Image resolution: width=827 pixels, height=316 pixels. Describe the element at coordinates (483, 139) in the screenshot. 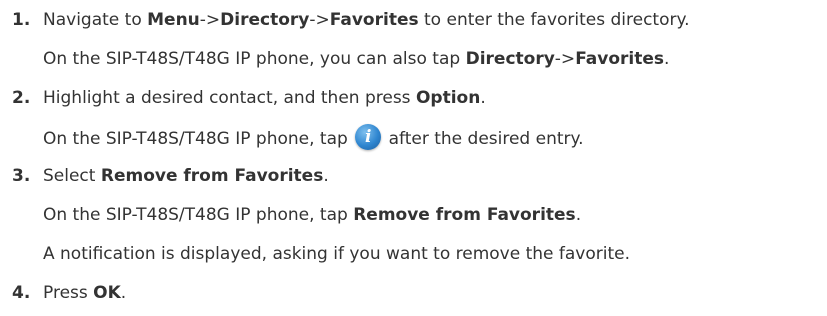

I see `step-2-note-end: after the desired entry.` at that location.